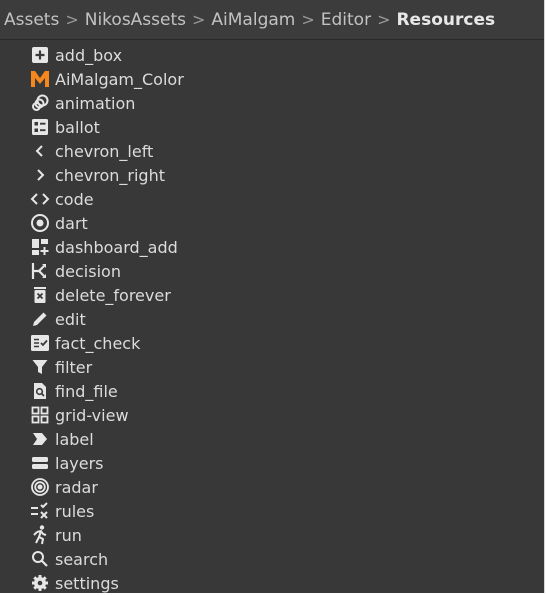 The height and width of the screenshot is (595, 547). What do you see at coordinates (272, 463) in the screenshot?
I see `asset-item-layers: layers` at bounding box center [272, 463].